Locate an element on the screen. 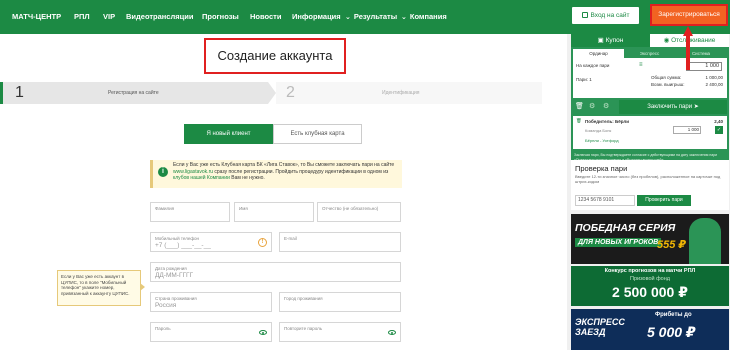  step-1-number: 1 is located at coordinates (19, 92).